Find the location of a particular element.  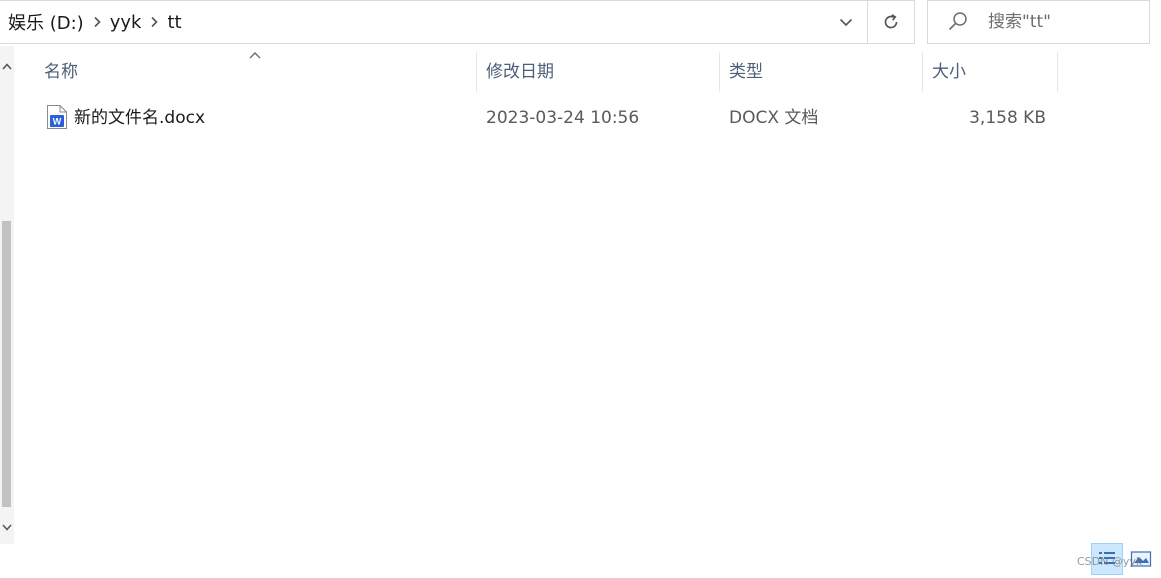

file-type: DOCX 文档 is located at coordinates (774, 118).